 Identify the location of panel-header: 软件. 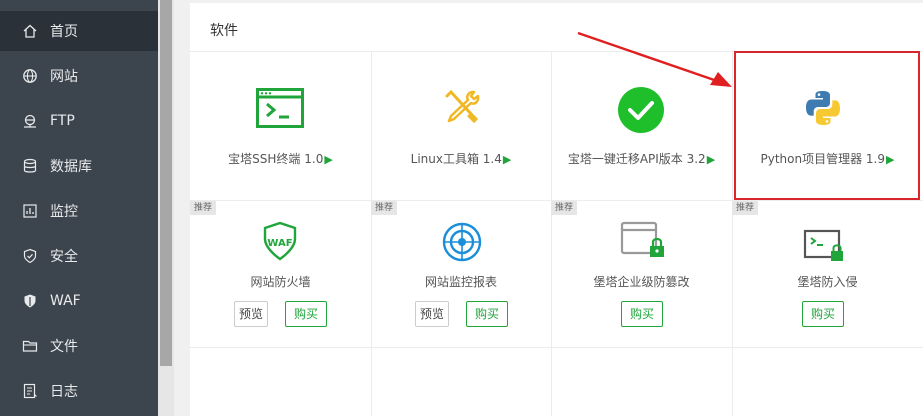
(556, 27).